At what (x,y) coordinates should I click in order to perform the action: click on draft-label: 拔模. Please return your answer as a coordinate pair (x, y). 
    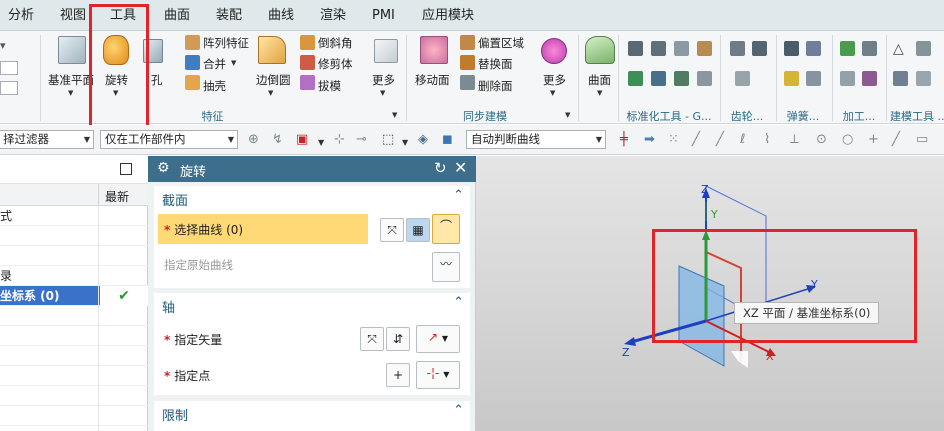
    Looking at the image, I should click on (329, 86).